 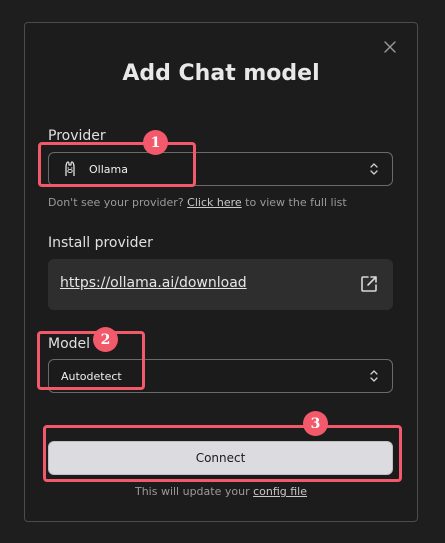 What do you see at coordinates (69, 344) in the screenshot?
I see `model-label: Model` at bounding box center [69, 344].